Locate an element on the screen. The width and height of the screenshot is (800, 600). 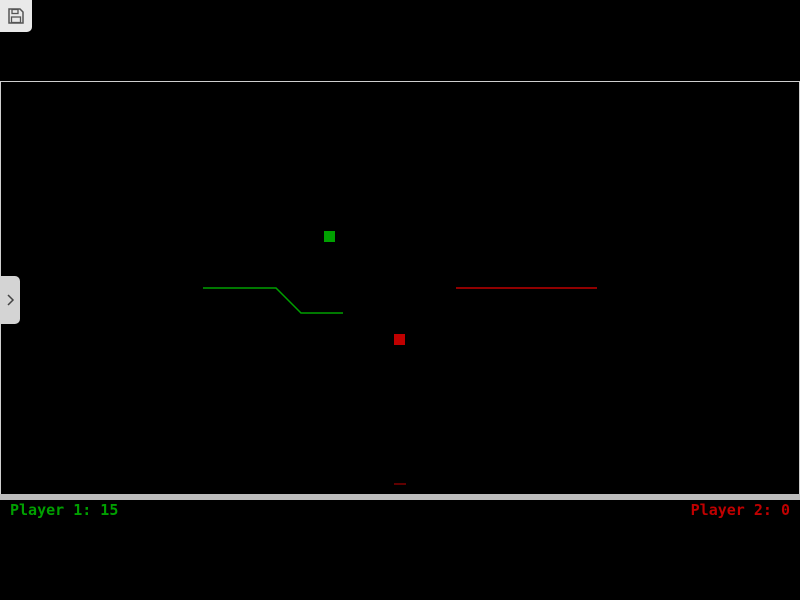
scoreboard-divider is located at coordinates (400, 497).